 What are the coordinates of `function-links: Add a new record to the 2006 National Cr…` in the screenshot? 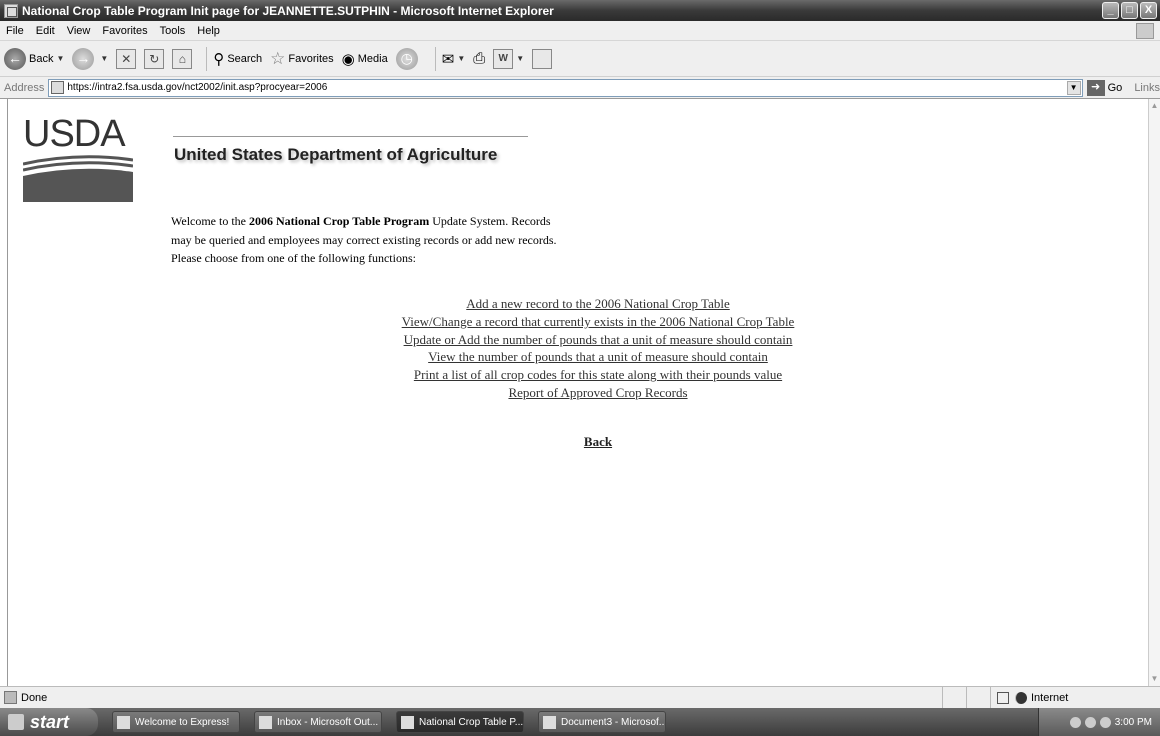 It's located at (598, 348).